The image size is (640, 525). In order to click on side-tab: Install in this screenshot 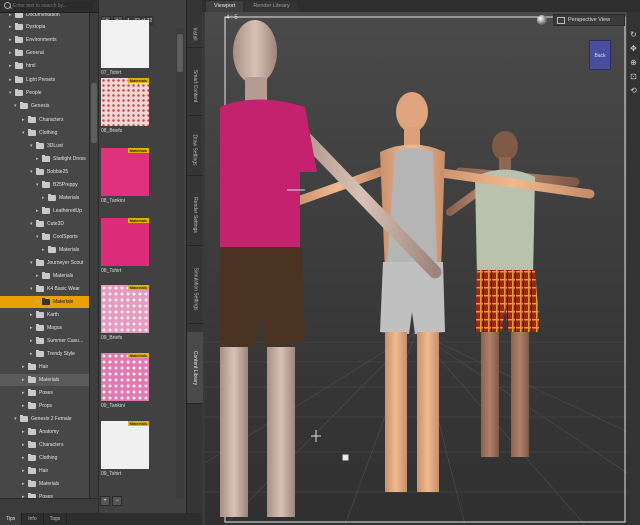, I will do `click(195, 34)`.